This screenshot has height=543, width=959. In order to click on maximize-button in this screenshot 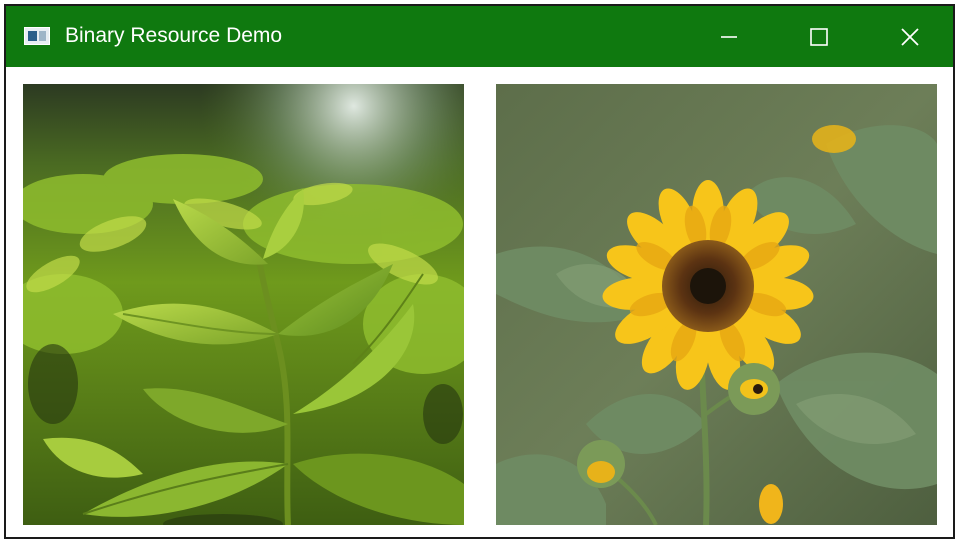, I will do `click(819, 36)`.